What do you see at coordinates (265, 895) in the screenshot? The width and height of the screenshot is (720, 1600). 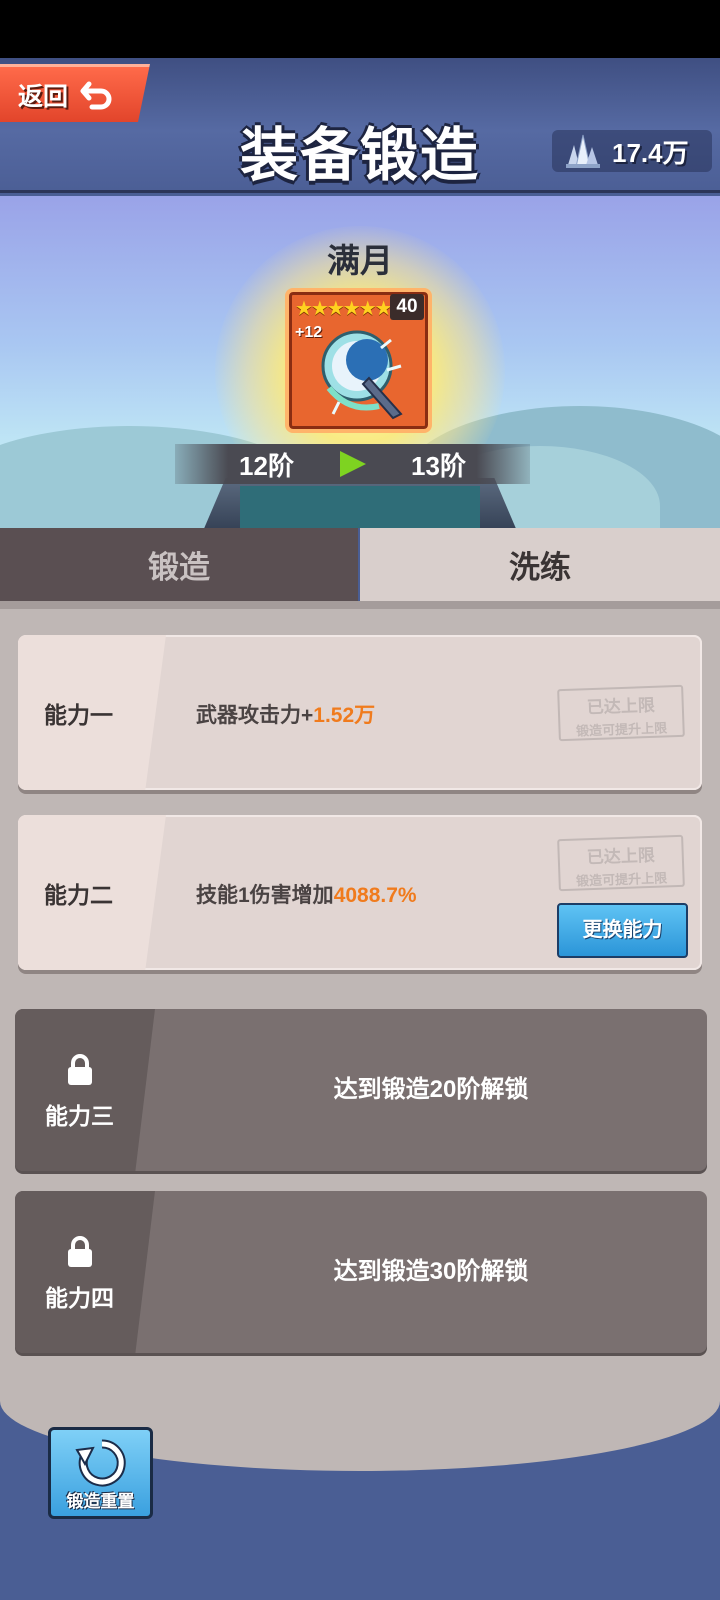 I see `ability-text: 技能1伤害增加` at bounding box center [265, 895].